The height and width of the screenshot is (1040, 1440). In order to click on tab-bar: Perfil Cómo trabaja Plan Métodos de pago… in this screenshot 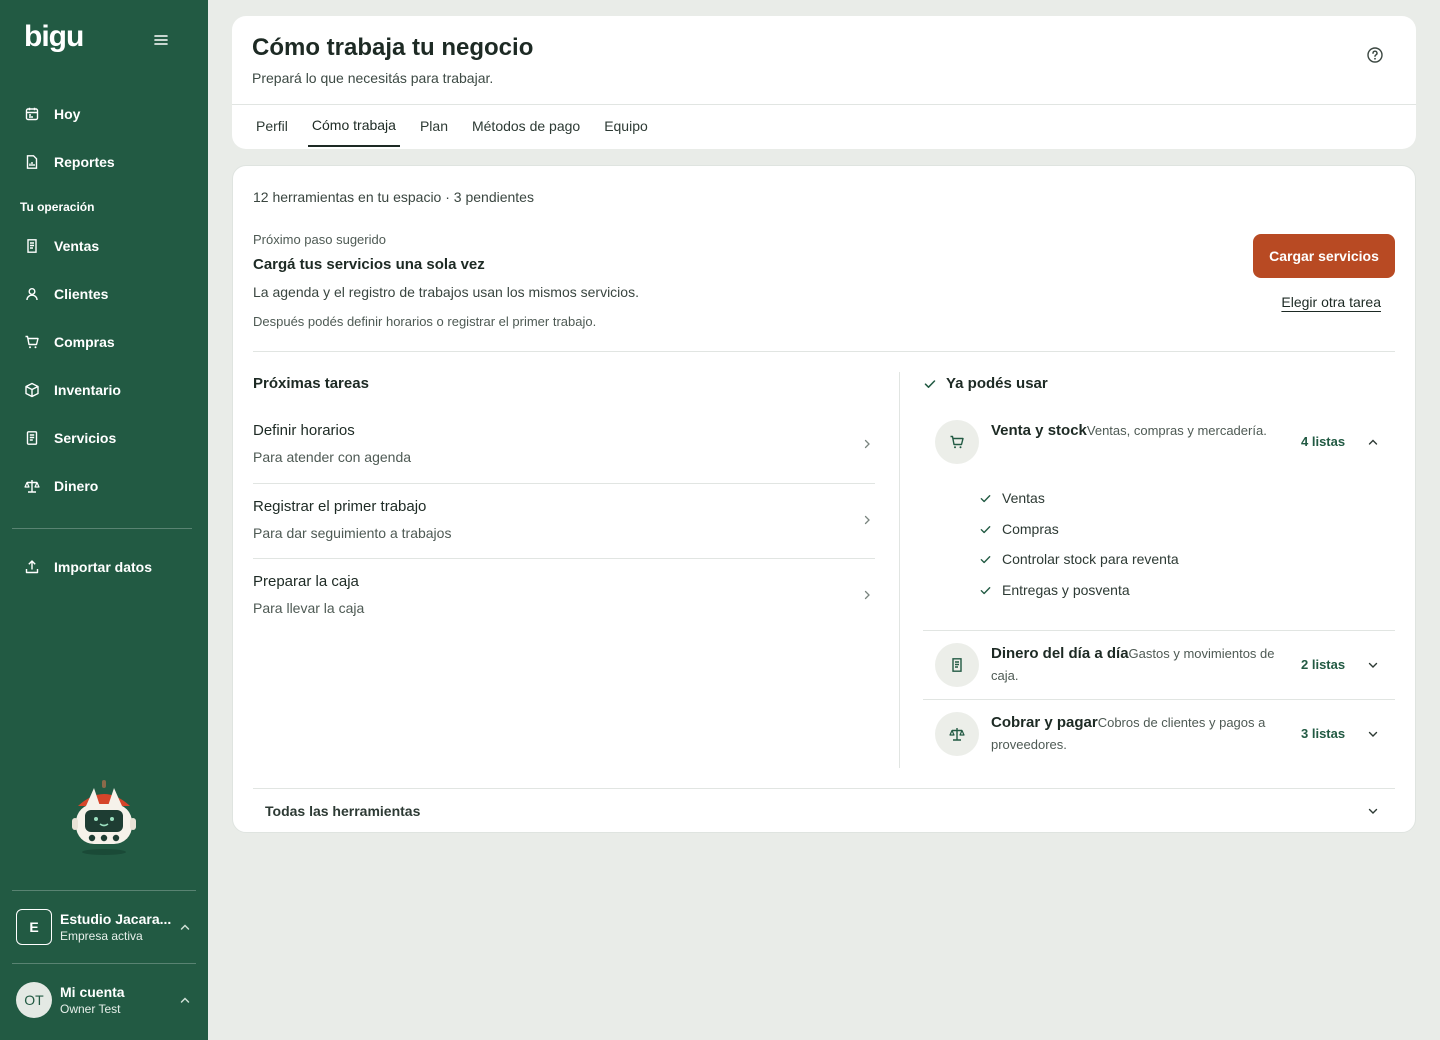, I will do `click(460, 127)`.